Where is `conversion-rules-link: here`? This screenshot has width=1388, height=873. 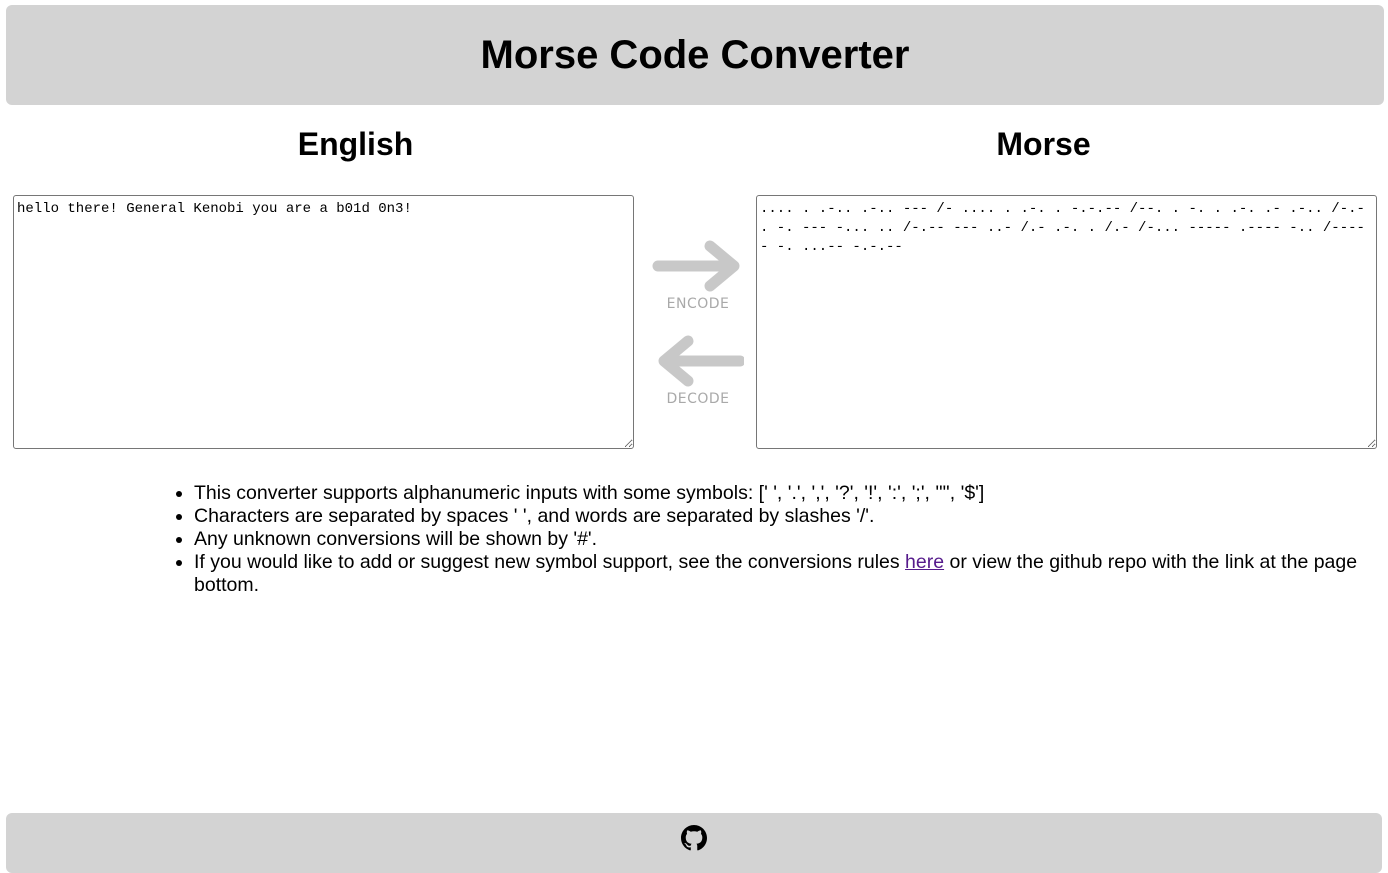 conversion-rules-link: here is located at coordinates (924, 562).